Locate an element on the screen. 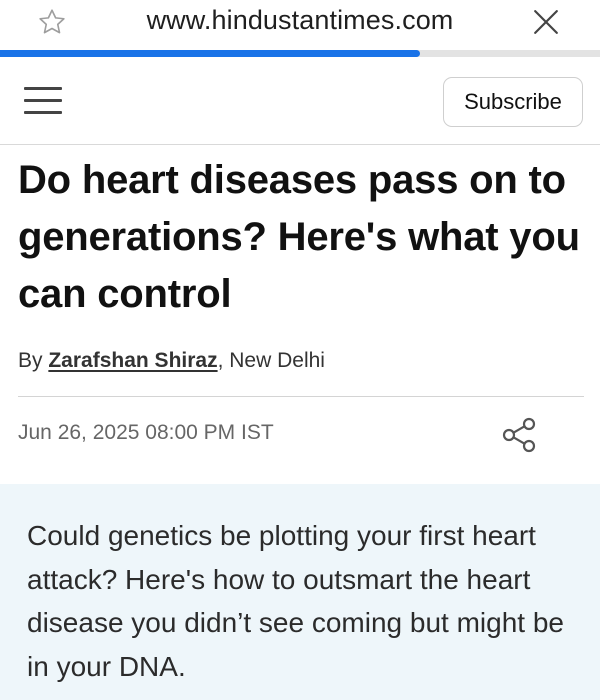 This screenshot has width=600, height=700. subscribe-button: Subscribe is located at coordinates (513, 102).